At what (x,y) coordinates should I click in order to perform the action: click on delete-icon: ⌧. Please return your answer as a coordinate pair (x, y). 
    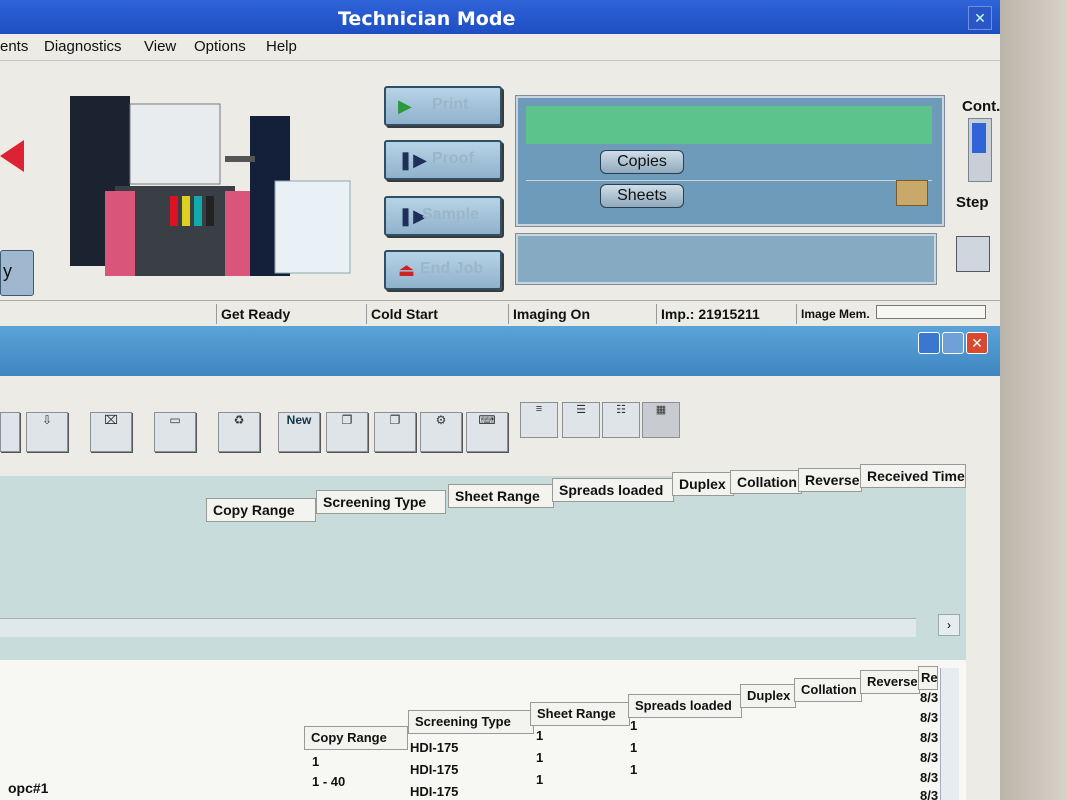
    Looking at the image, I should click on (111, 432).